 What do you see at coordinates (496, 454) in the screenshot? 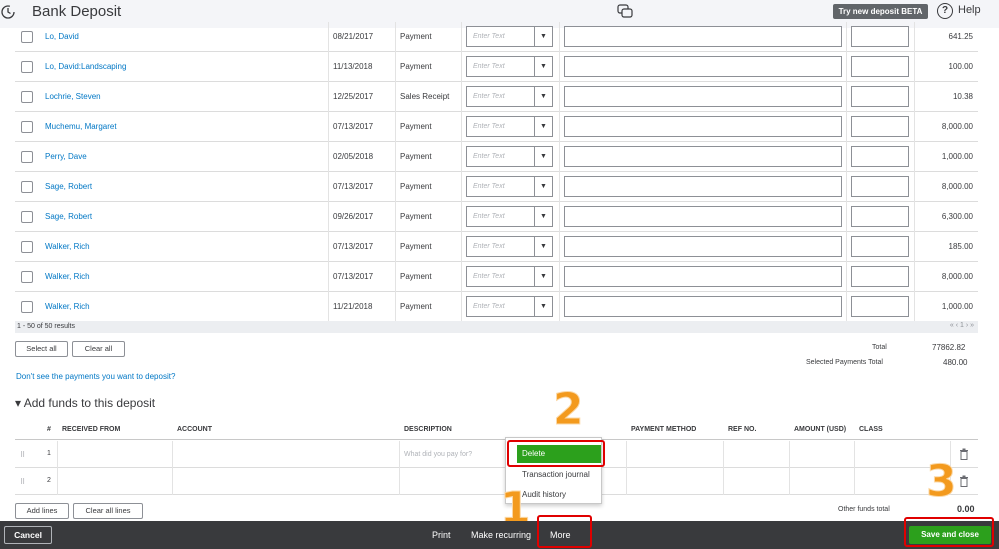
I see `funds-row: ⠿ 1 What did you pay for?` at bounding box center [496, 454].